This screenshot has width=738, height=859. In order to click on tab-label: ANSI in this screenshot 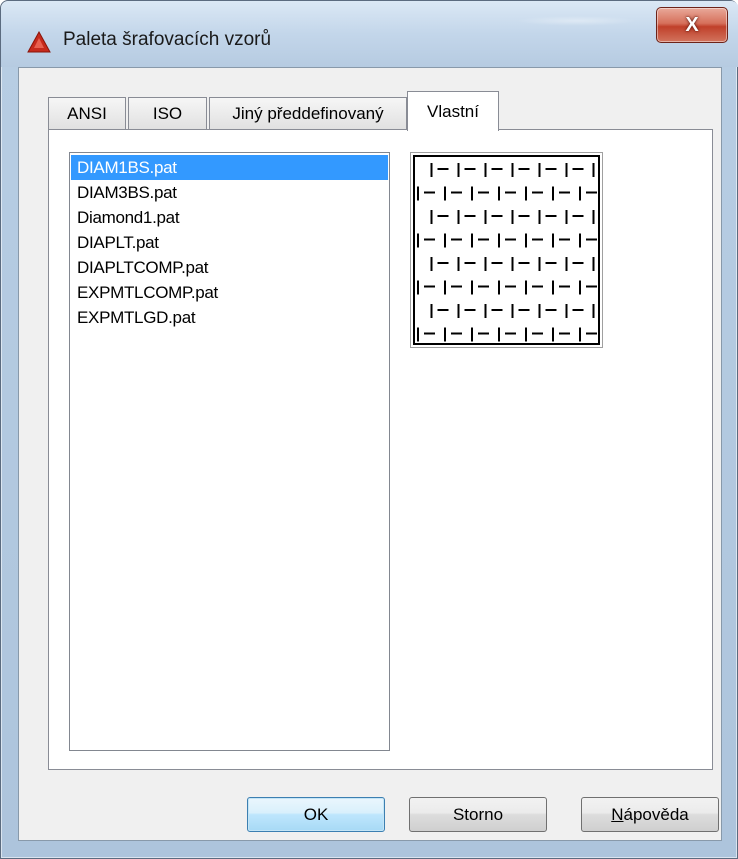, I will do `click(87, 113)`.